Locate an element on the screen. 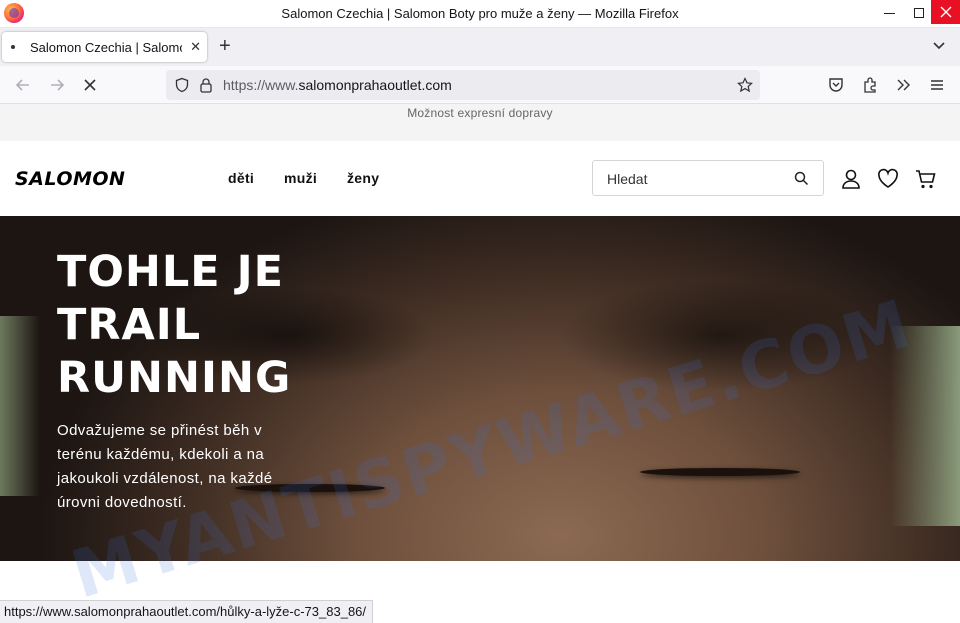 The image size is (960, 623). url-bar: https://www.salomonprahaoutlet.com is located at coordinates (463, 85).